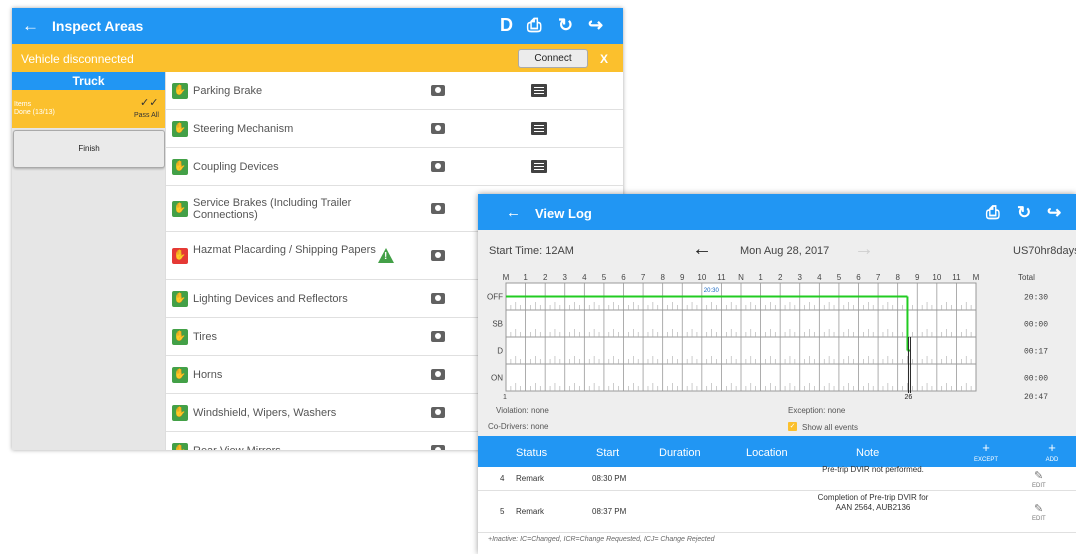  I want to click on previous-day-arrow-icon: ←, so click(702, 249).